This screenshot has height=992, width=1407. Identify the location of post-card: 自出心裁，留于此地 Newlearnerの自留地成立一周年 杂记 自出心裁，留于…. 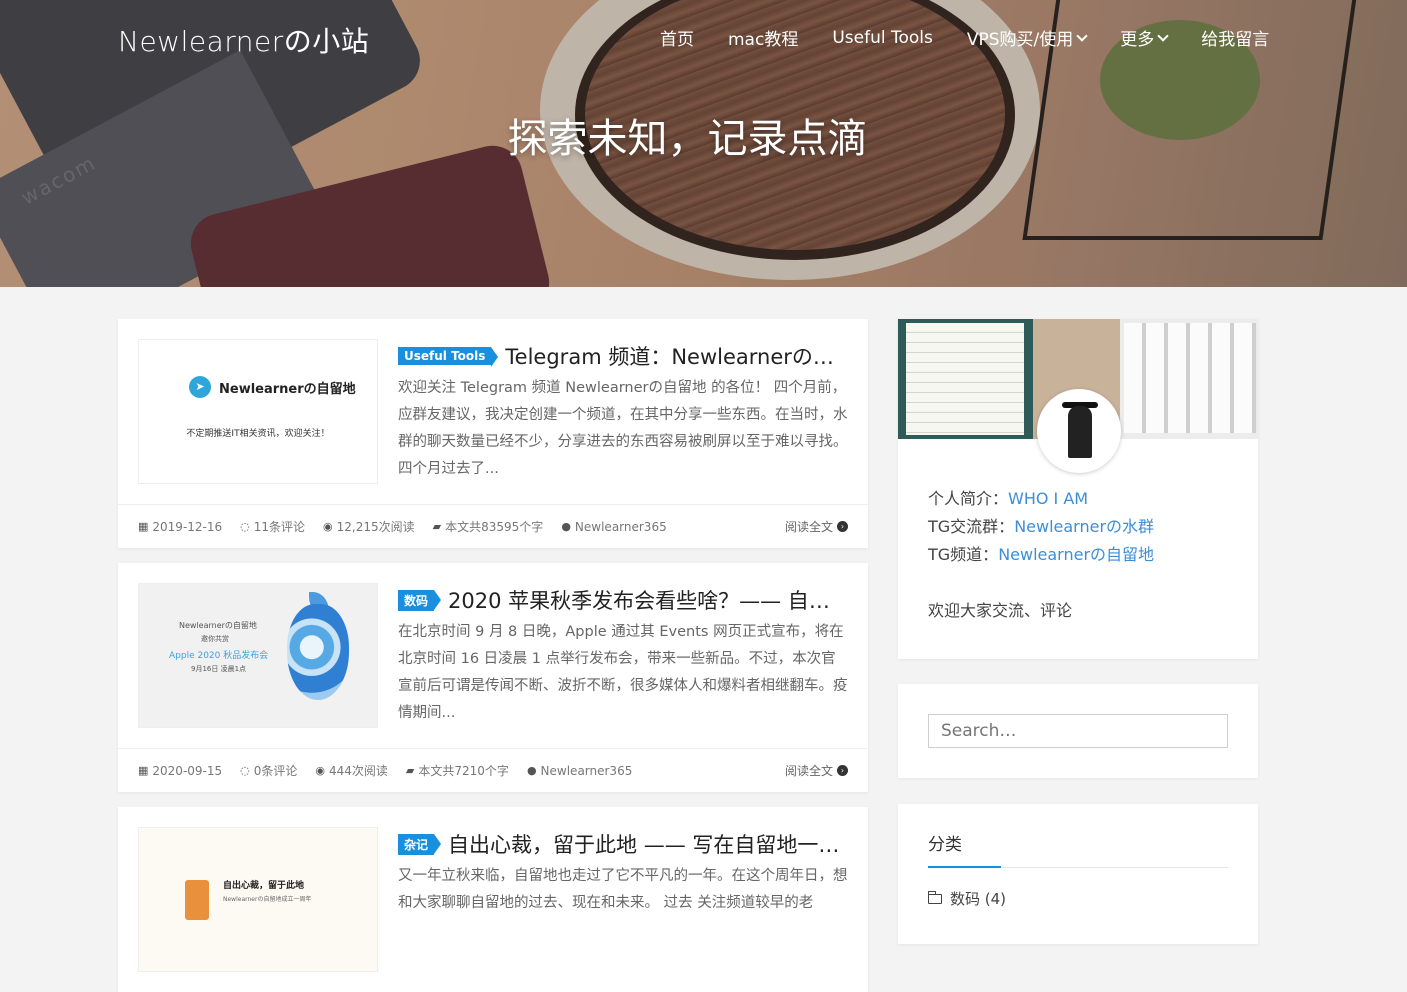
(493, 899).